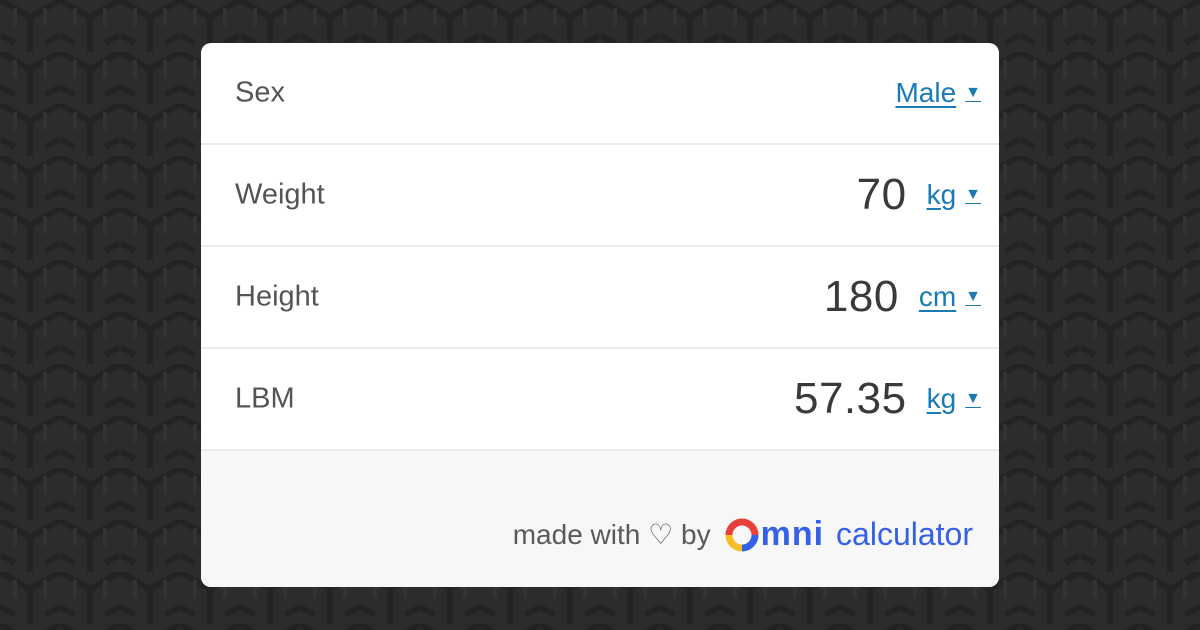 This screenshot has width=1200, height=630. Describe the element at coordinates (941, 398) in the screenshot. I see `lbm-unit-value: kg` at that location.